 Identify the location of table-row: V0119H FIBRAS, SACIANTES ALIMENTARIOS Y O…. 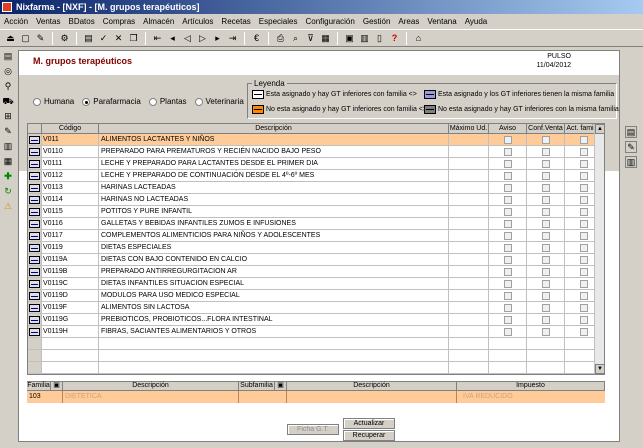
(316, 332).